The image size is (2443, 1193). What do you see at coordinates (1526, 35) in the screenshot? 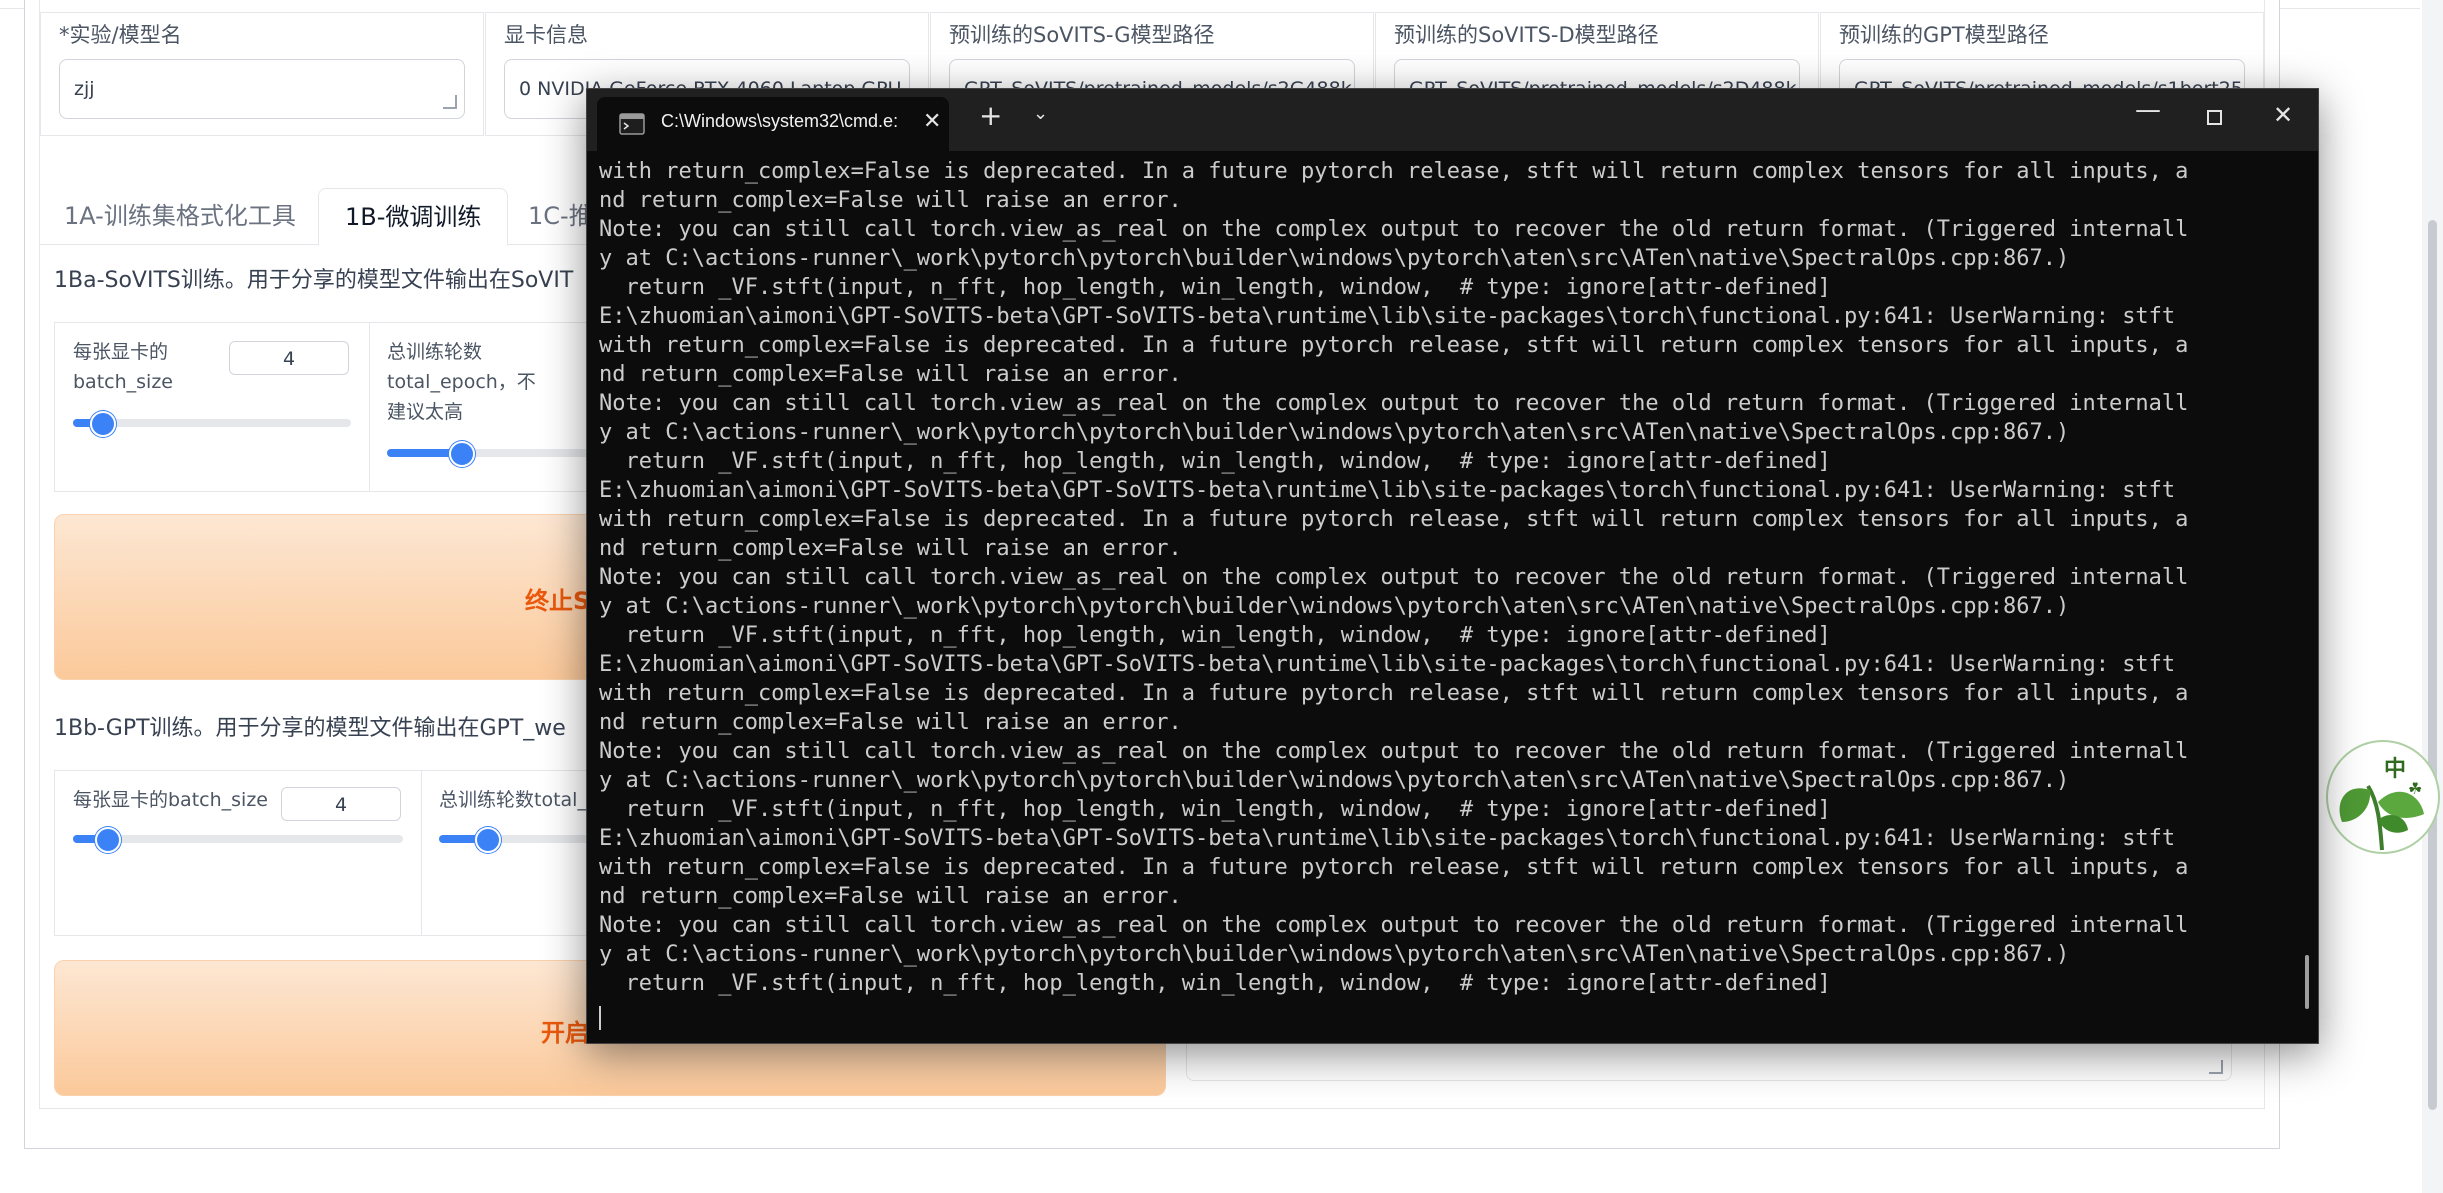
I see `sovits-d-path-label: 预训练的SoVITS-D模型路径` at bounding box center [1526, 35].